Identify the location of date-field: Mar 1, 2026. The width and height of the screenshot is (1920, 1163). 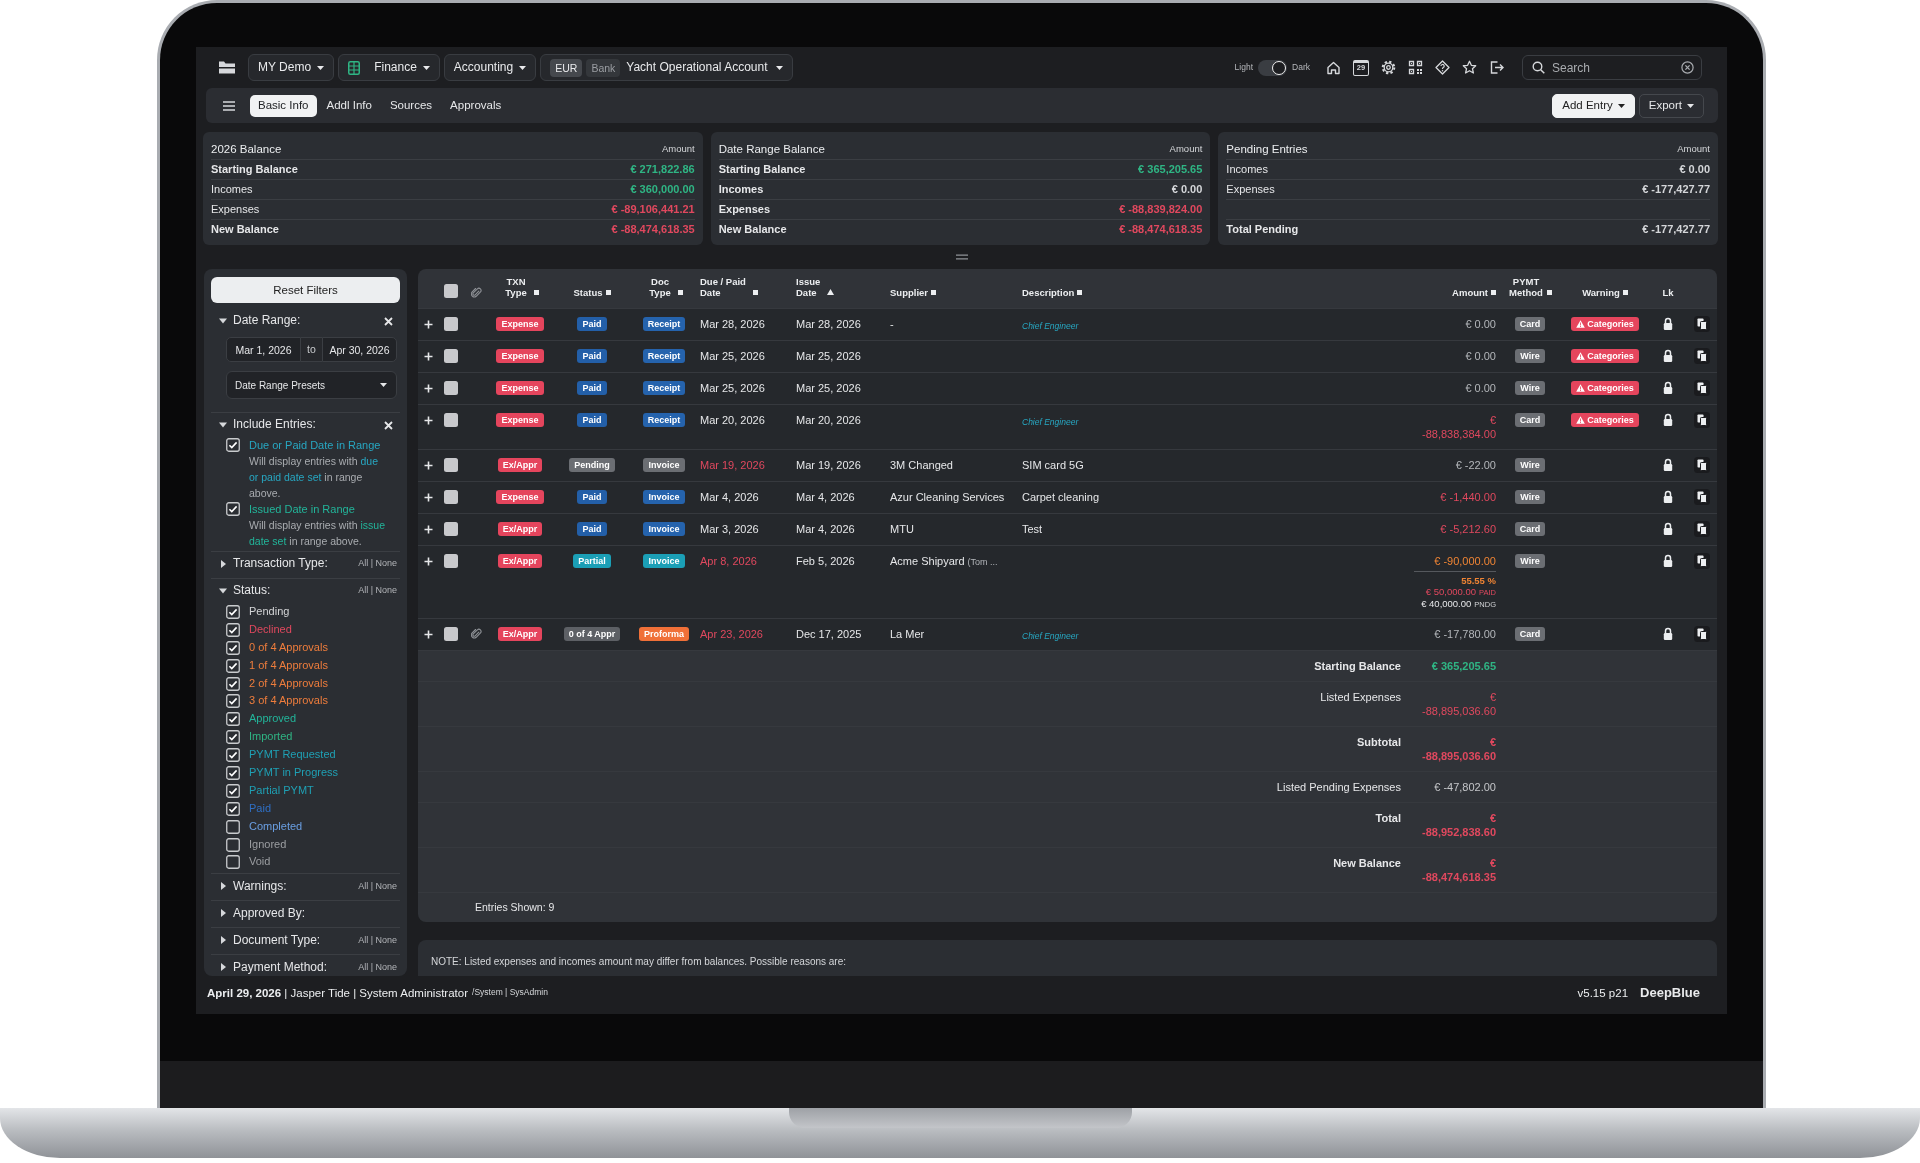
(263, 349).